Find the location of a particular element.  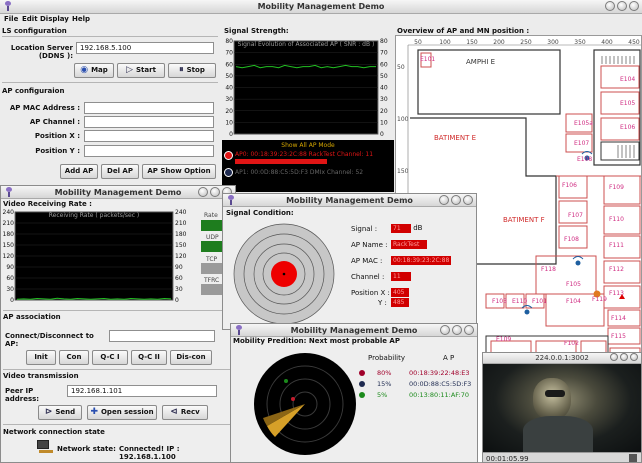

dis-con-button: Dis-con is located at coordinates (191, 357).